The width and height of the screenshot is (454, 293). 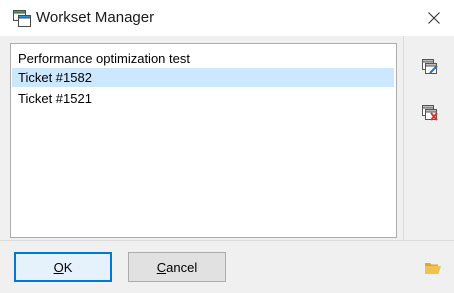 I want to click on ok-button-label: OK, so click(x=63, y=267).